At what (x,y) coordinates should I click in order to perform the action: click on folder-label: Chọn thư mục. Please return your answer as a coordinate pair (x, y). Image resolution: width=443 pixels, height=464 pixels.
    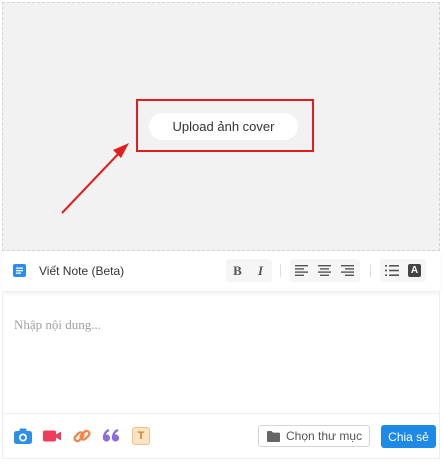
    Looking at the image, I should click on (324, 436).